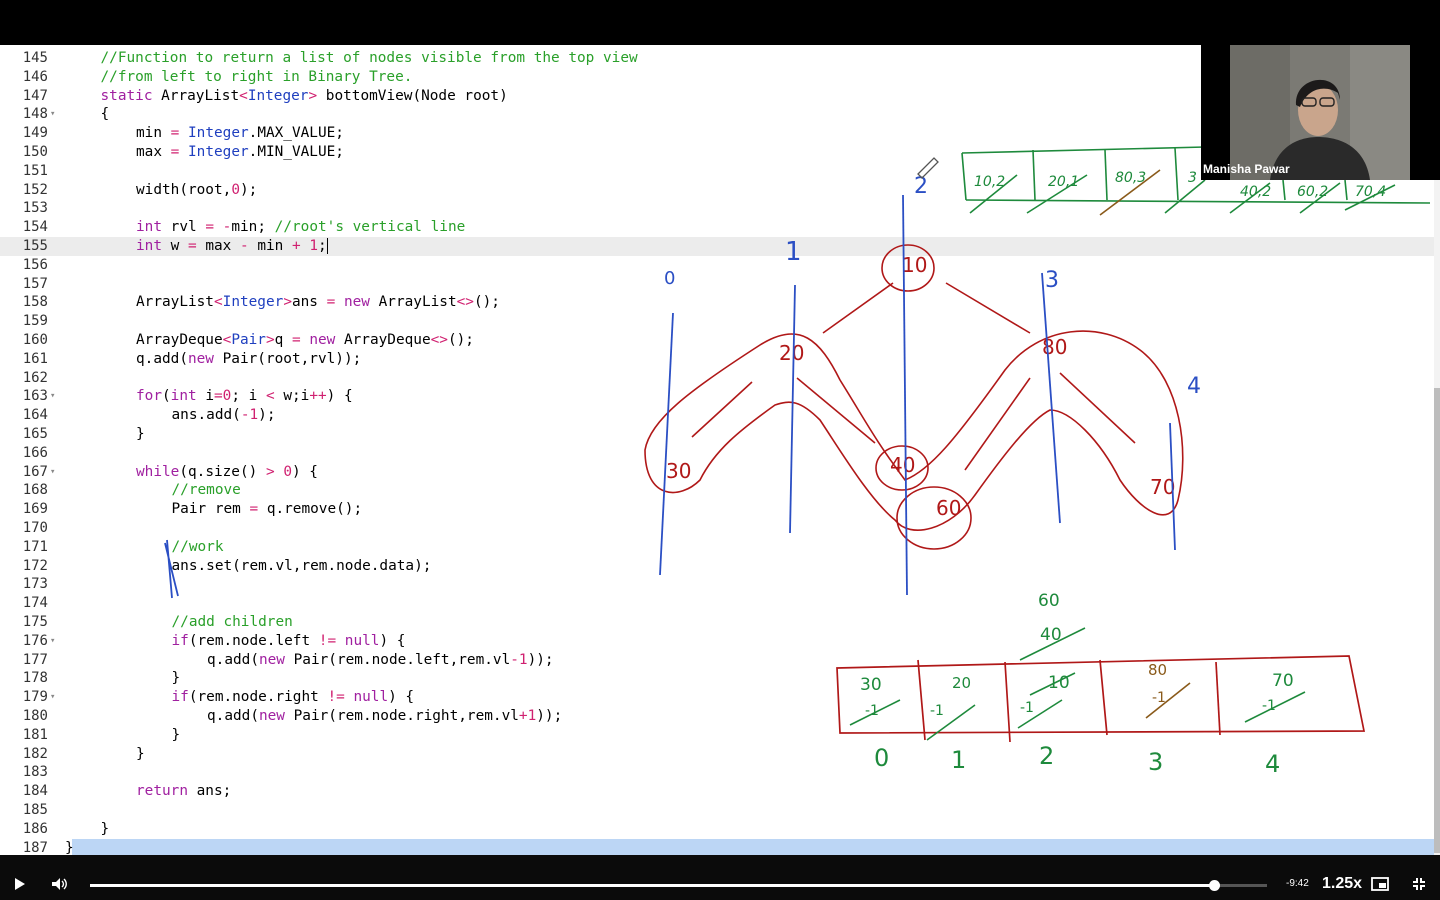  Describe the element at coordinates (791, 353) in the screenshot. I see `node-20: 20` at that location.